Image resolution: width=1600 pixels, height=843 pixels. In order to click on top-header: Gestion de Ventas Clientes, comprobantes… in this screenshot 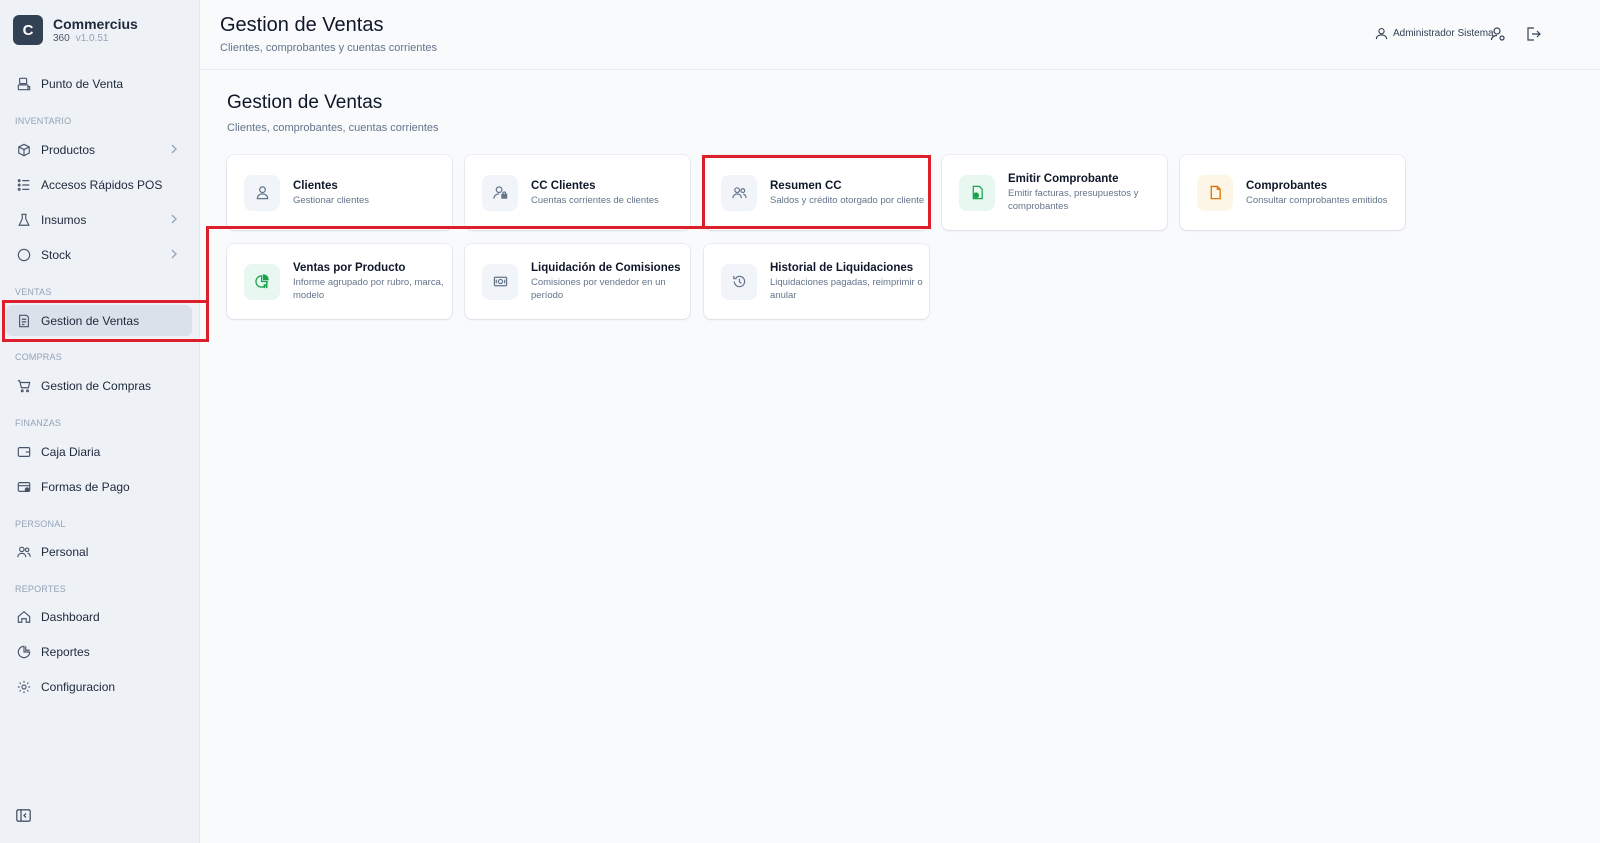, I will do `click(900, 35)`.